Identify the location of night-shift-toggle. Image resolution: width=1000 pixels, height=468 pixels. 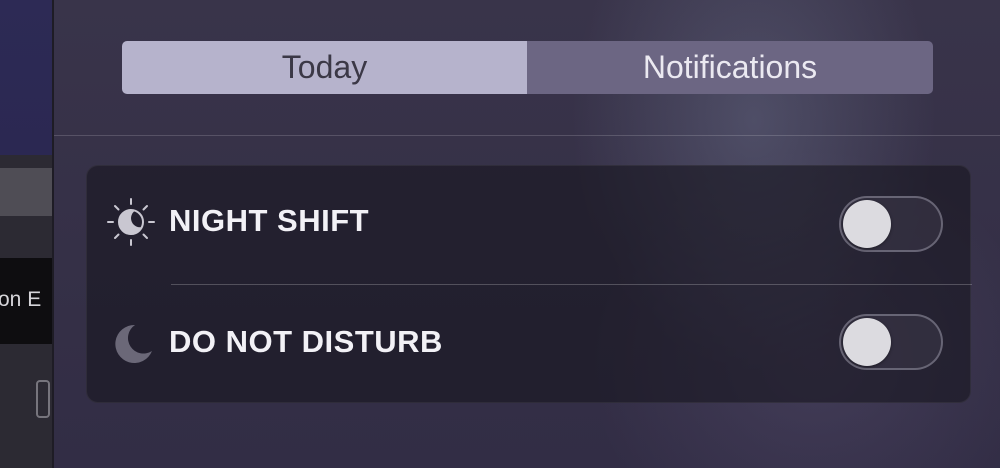
(891, 224).